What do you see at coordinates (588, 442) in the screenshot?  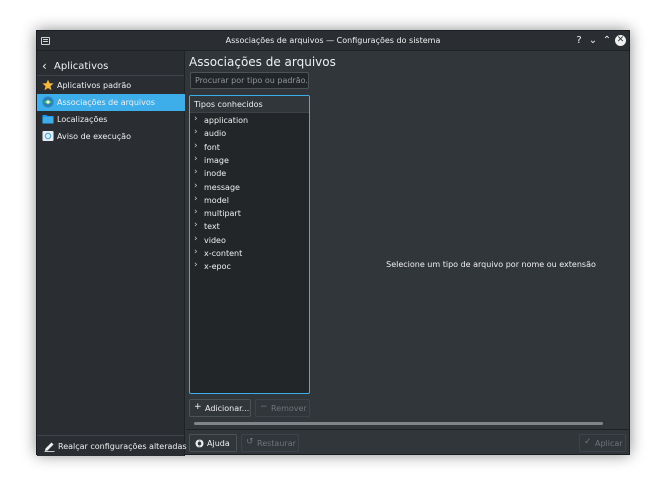 I see `check-icon: ✓` at bounding box center [588, 442].